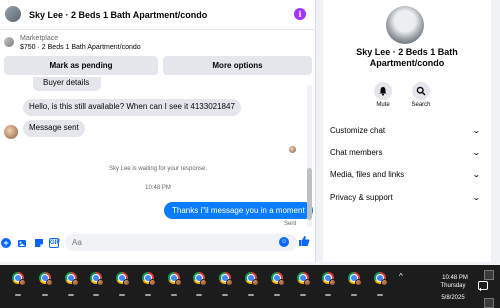  Describe the element at coordinates (483, 286) in the screenshot. I see `notification-icon` at that location.